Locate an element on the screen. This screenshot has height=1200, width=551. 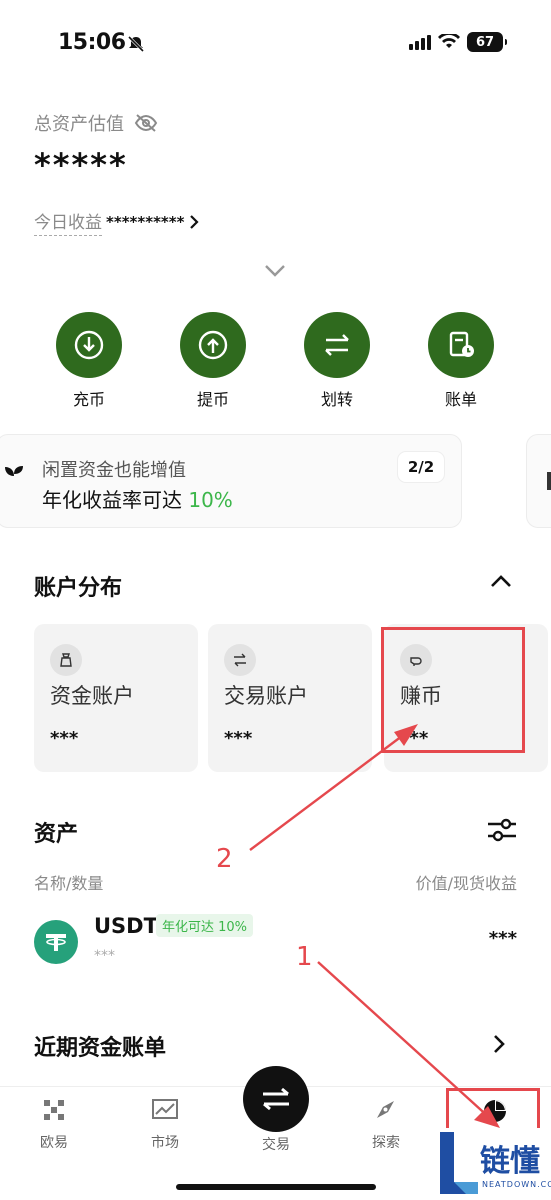
home-indicator is located at coordinates (276, 1187).